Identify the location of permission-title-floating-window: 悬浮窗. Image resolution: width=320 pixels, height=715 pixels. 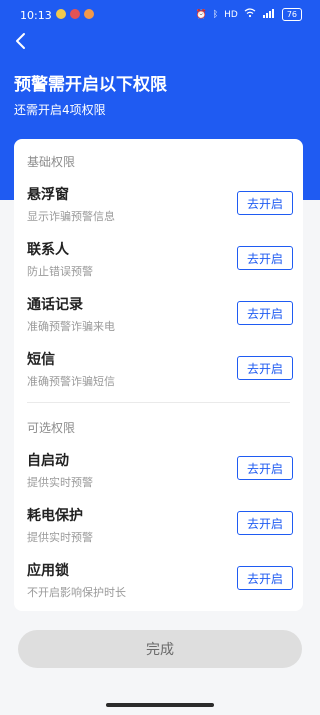
(48, 195).